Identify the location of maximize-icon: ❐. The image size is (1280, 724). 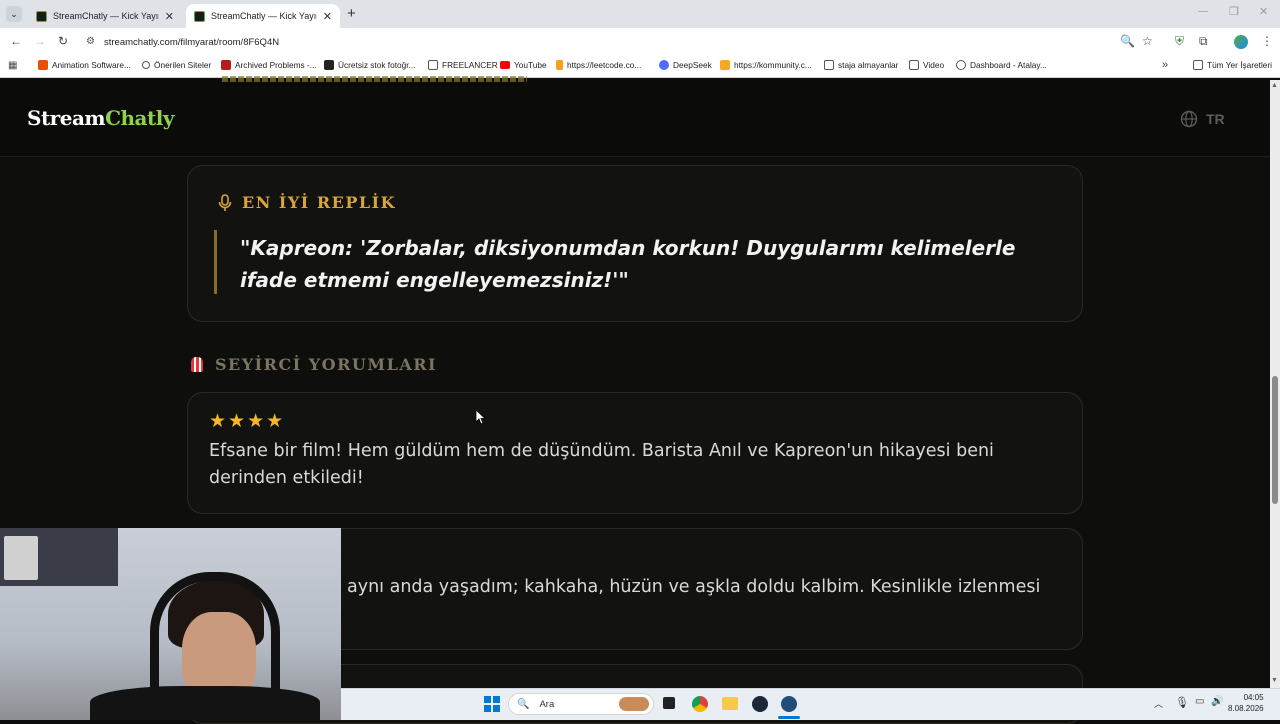
(1234, 11).